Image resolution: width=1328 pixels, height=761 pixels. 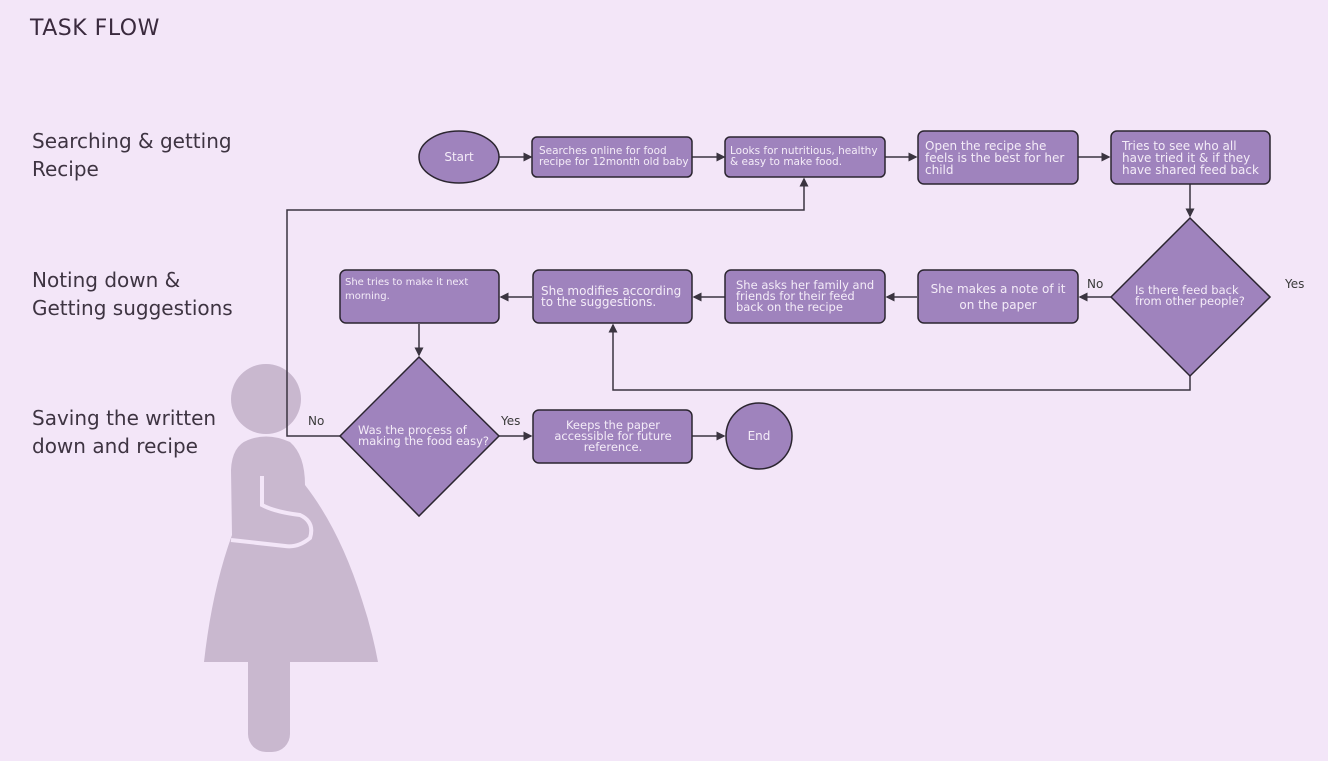 What do you see at coordinates (511, 421) in the screenshot?
I see `decision2-yes-label: Yes` at bounding box center [511, 421].